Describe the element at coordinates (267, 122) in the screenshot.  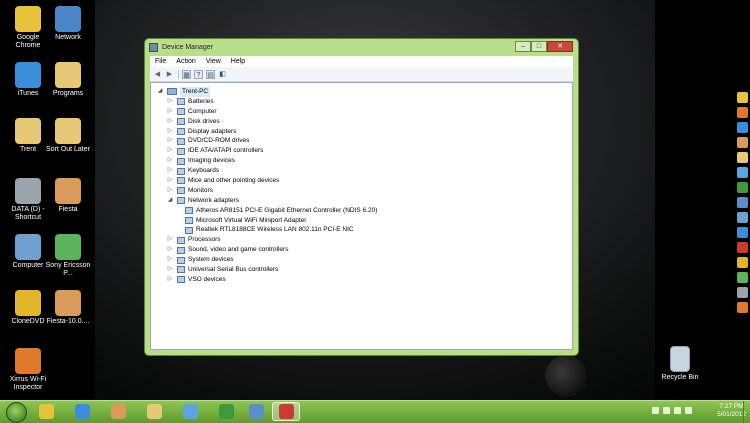
I see `tree-category: ▷ Disk drives` at that location.